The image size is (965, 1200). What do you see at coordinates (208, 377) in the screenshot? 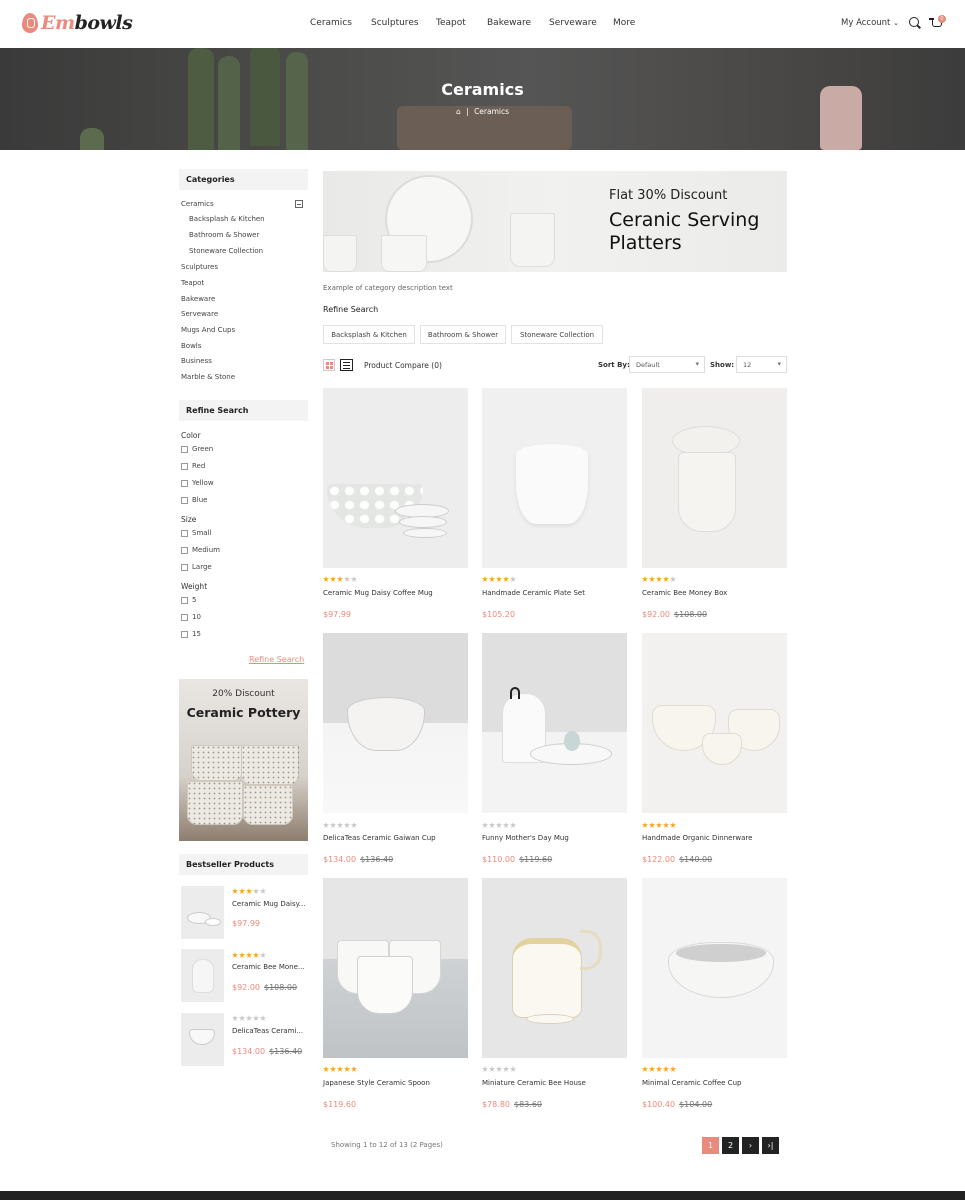
I see `category-marble-stone: Marble & Stone` at bounding box center [208, 377].